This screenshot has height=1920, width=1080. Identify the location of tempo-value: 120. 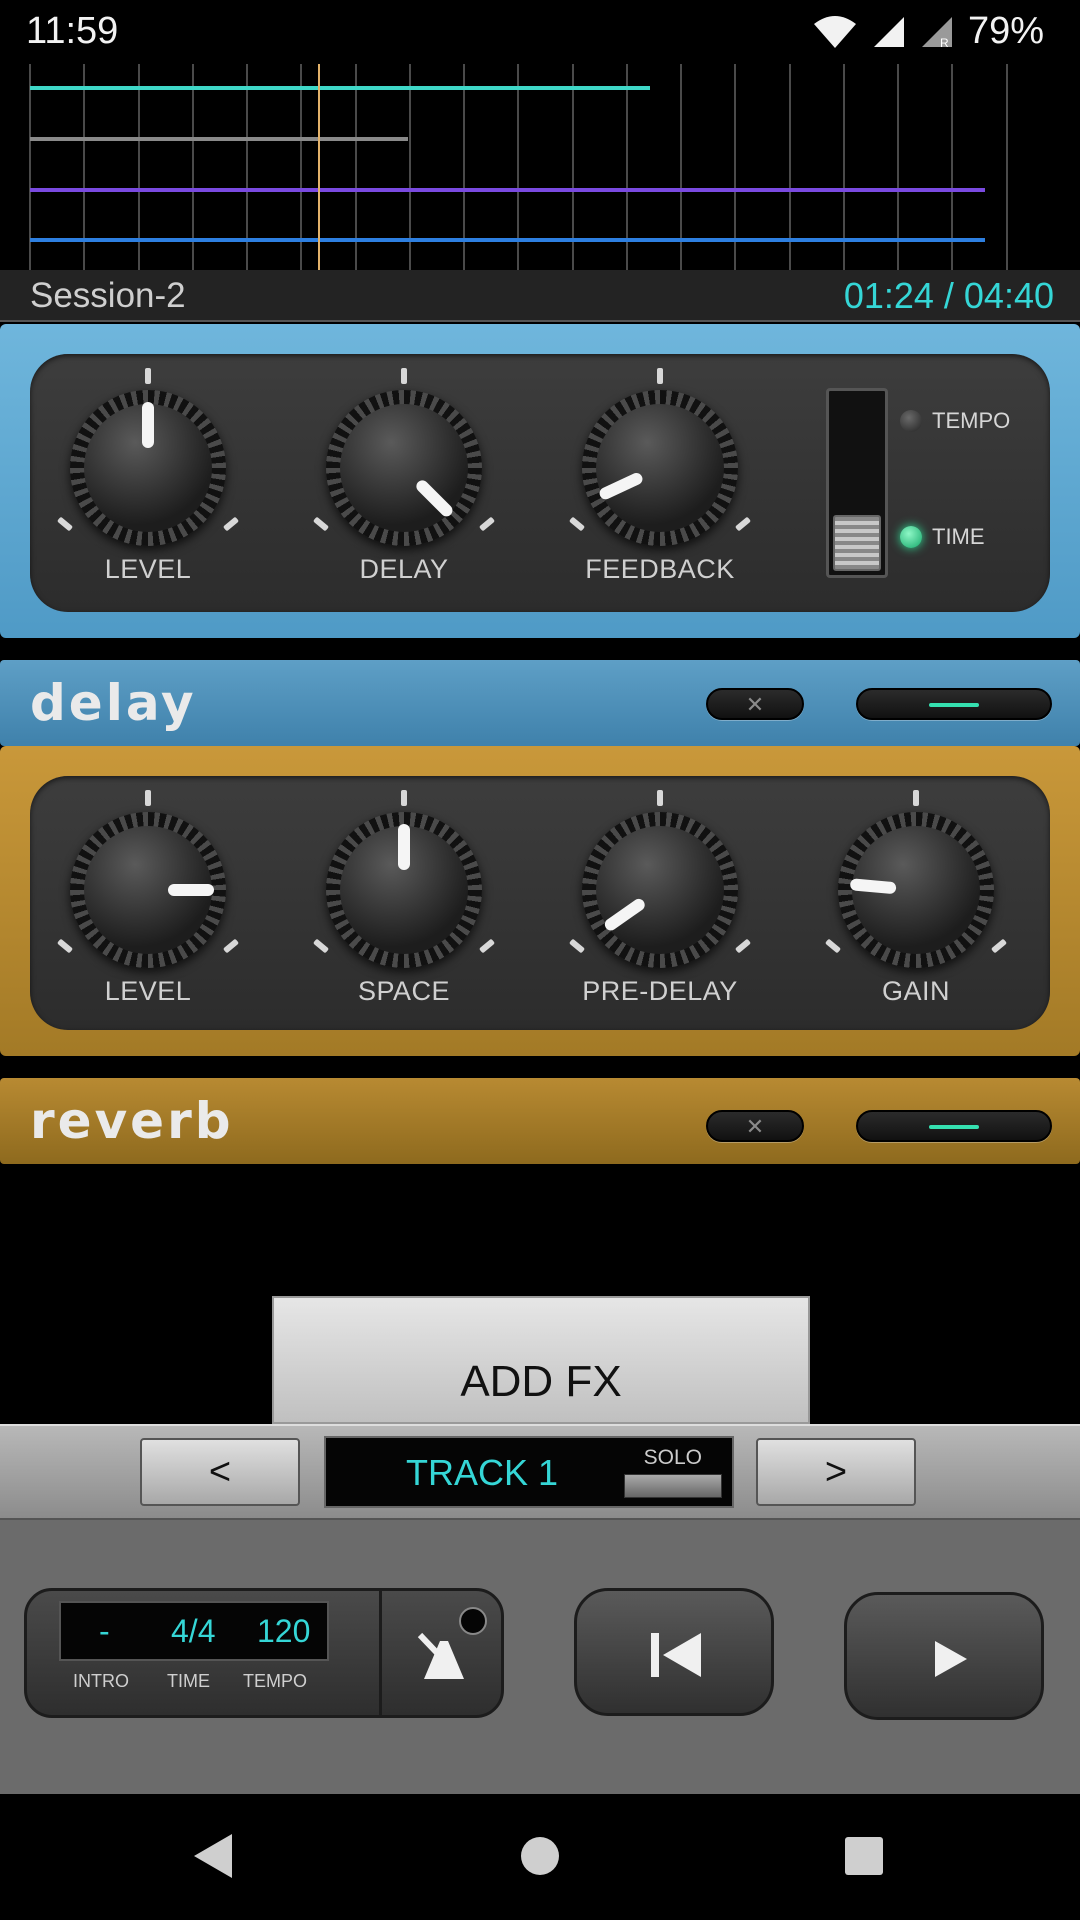
(284, 1631).